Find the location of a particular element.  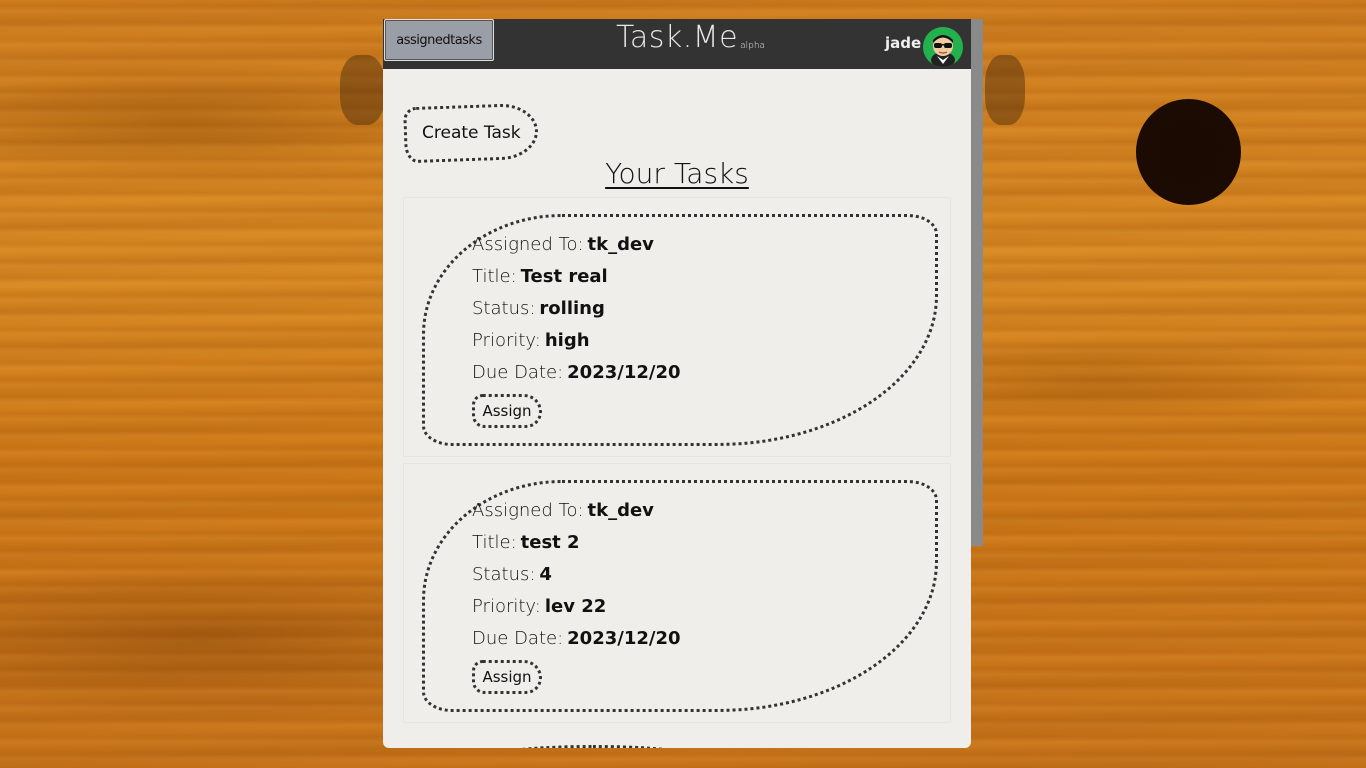

title-field: Title: Test real is located at coordinates (540, 276).